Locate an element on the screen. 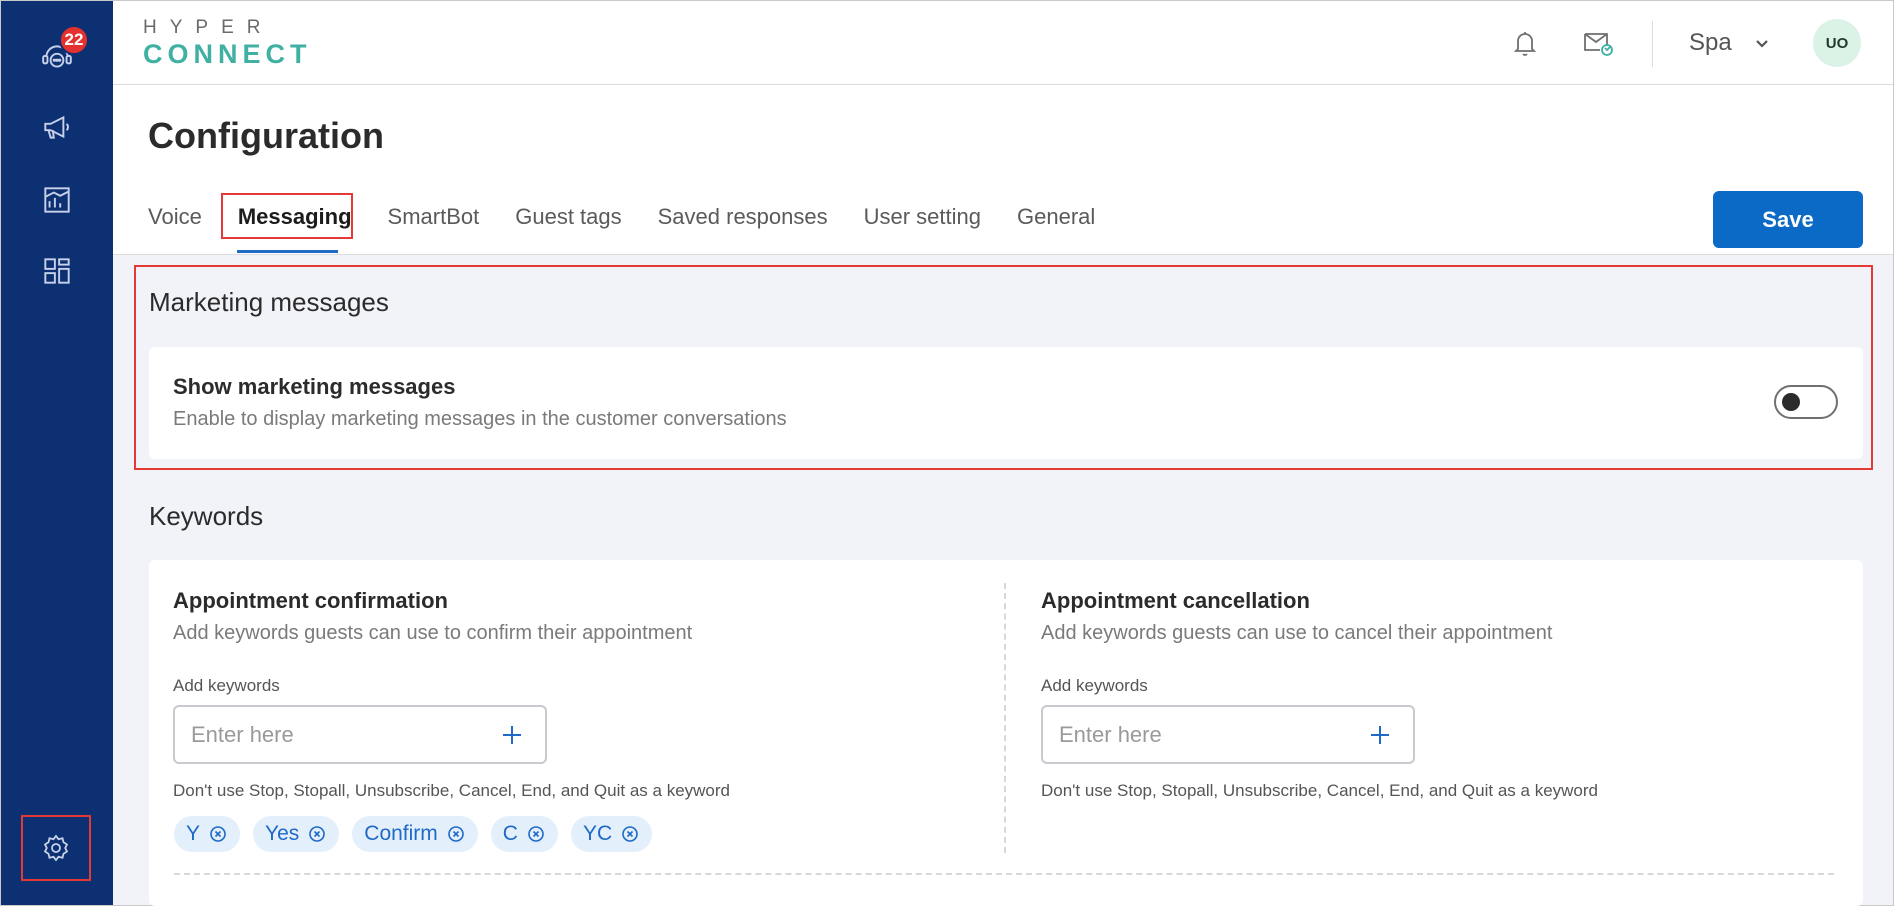 The width and height of the screenshot is (1894, 906). notification-count-badge: 22 is located at coordinates (74, 40).